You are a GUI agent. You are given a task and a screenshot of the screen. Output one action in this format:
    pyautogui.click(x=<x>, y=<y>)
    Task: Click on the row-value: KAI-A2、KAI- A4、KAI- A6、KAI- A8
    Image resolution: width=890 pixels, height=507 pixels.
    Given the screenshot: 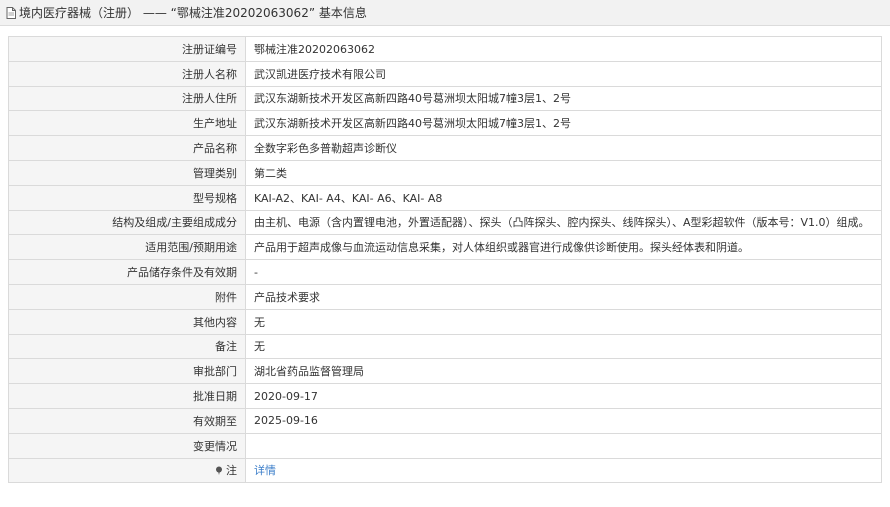 What is the action you would take?
    pyautogui.click(x=563, y=197)
    